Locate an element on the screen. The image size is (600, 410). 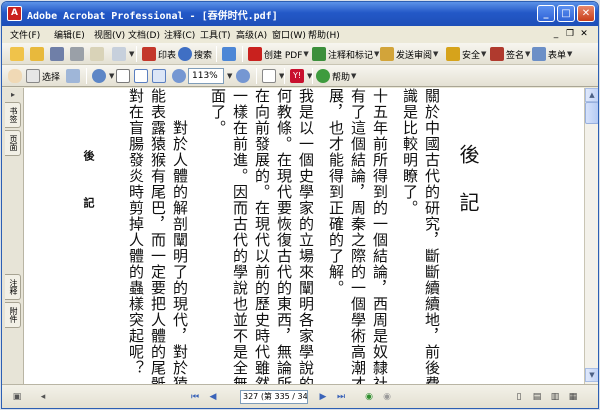
vertical-scrollbar: ▲ ▼ is located at coordinates (591, 236).